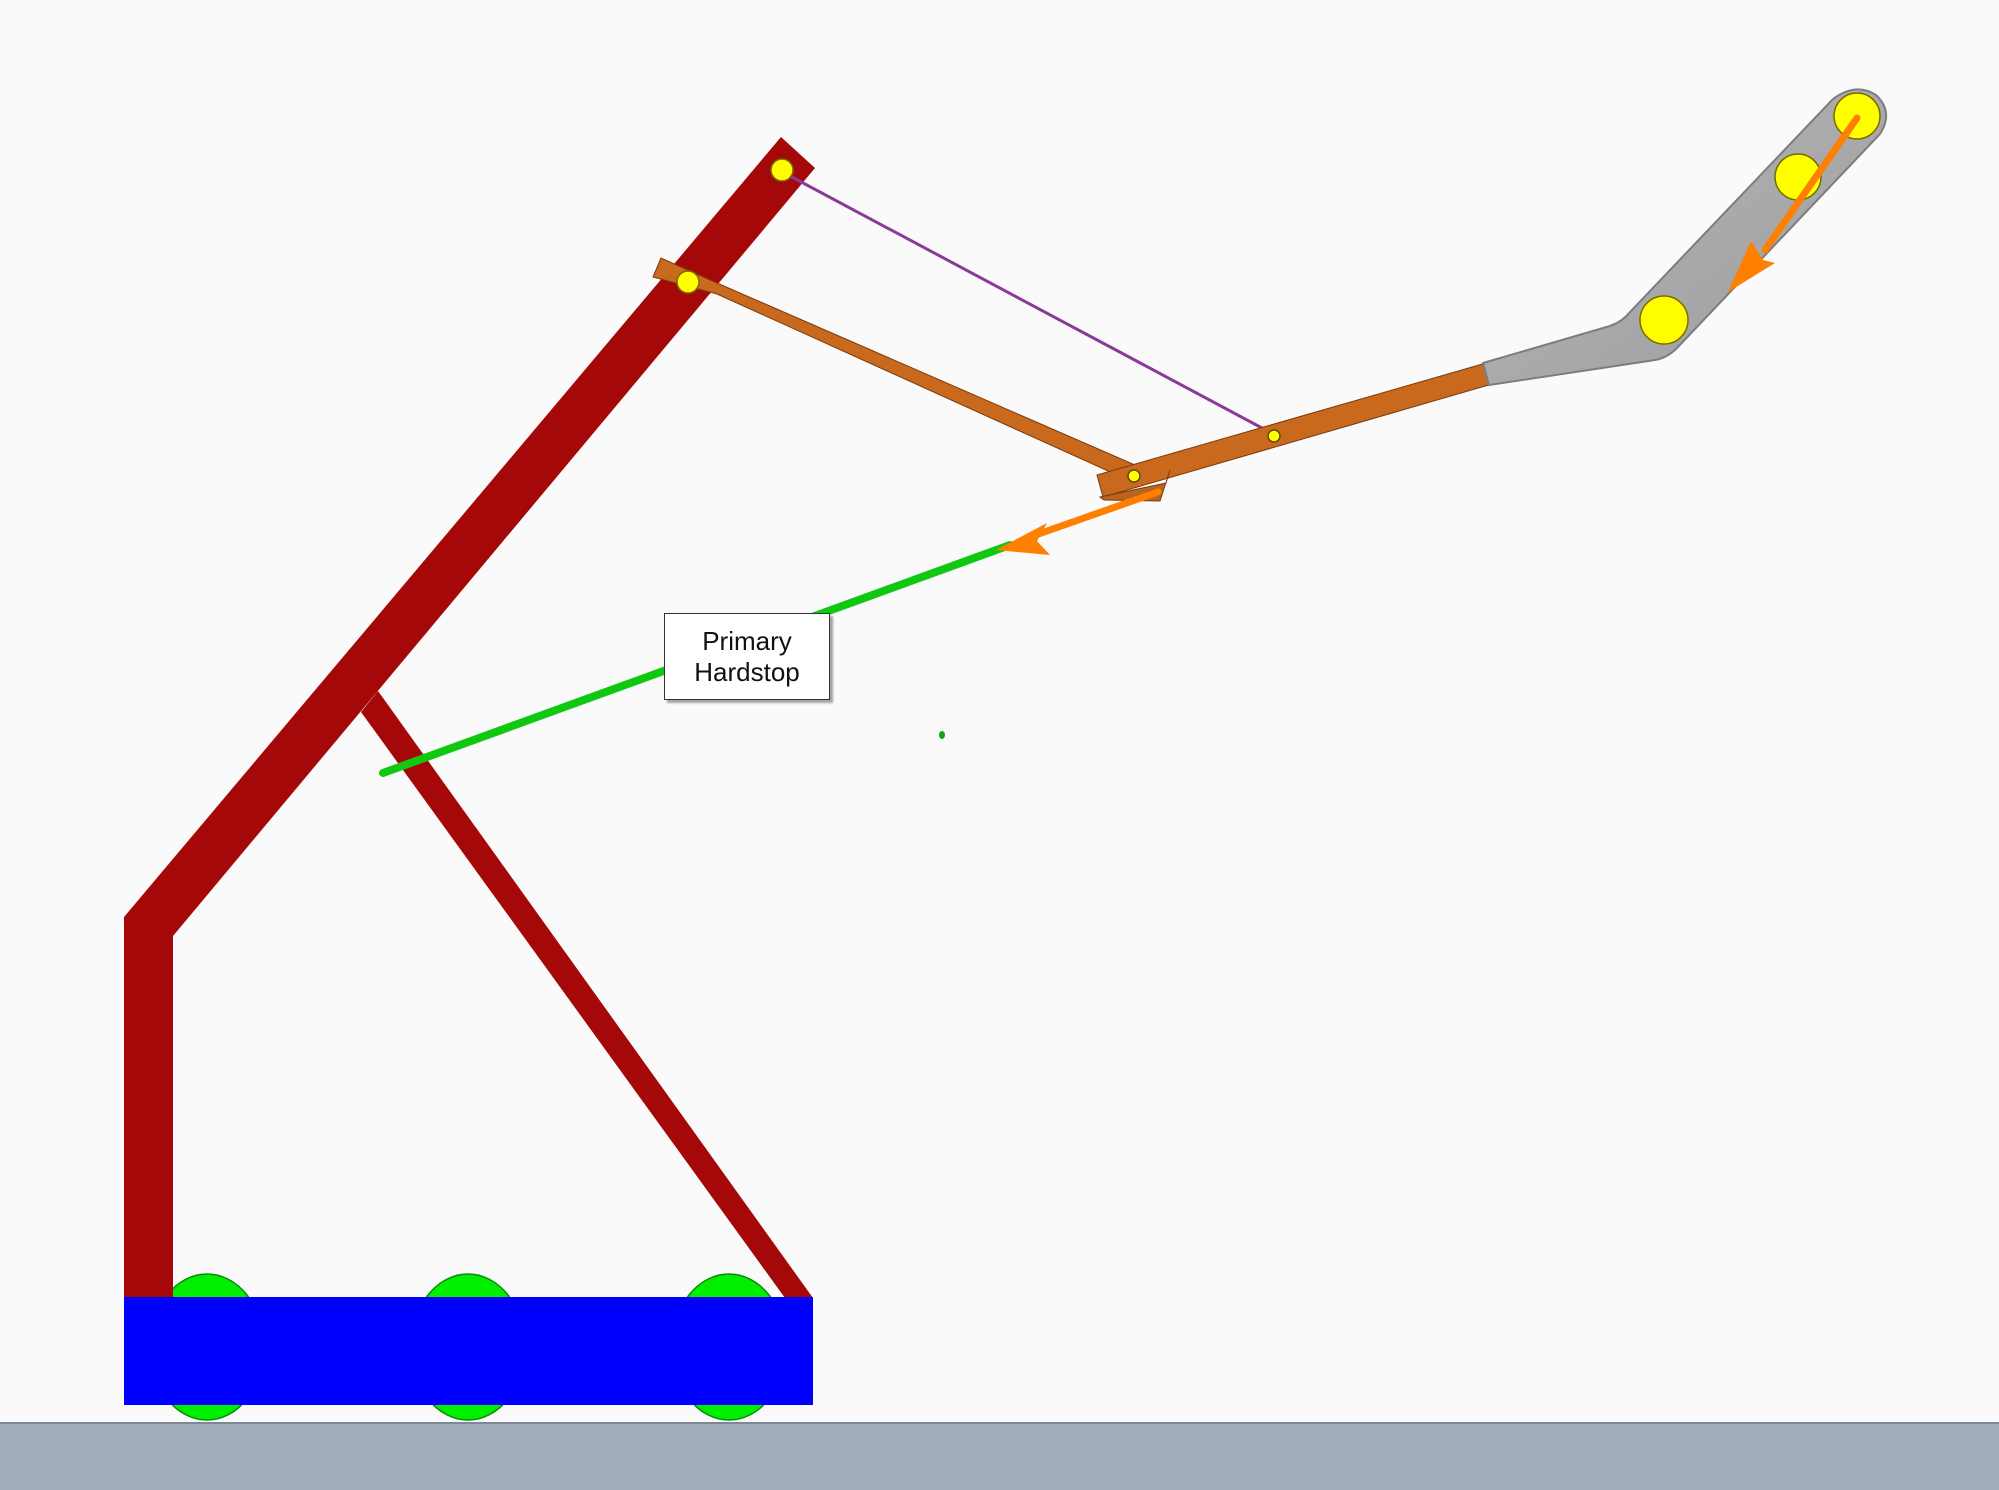 Image resolution: width=1999 pixels, height=1490 pixels. What do you see at coordinates (1274, 436) in the screenshot?
I see `pivot-arm-tie` at bounding box center [1274, 436].